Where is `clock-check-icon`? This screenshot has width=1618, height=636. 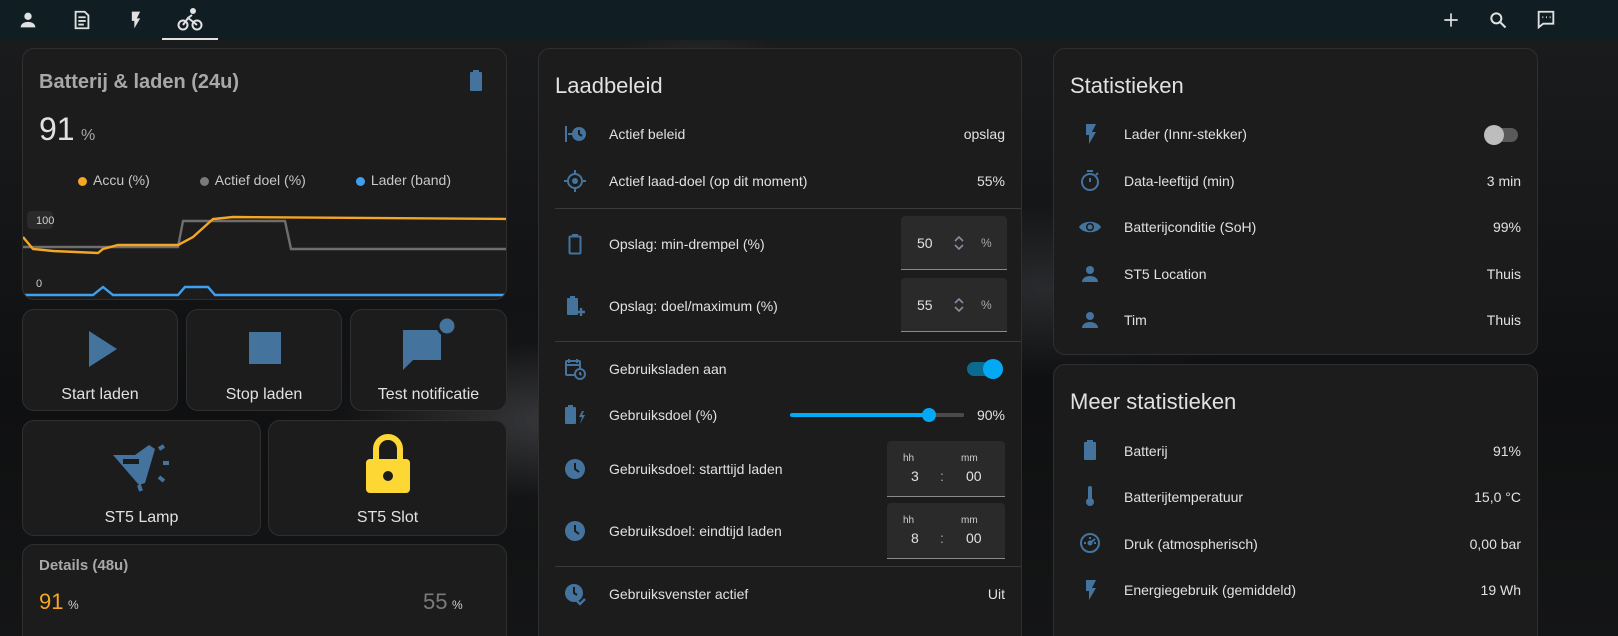 clock-check-icon is located at coordinates (575, 595).